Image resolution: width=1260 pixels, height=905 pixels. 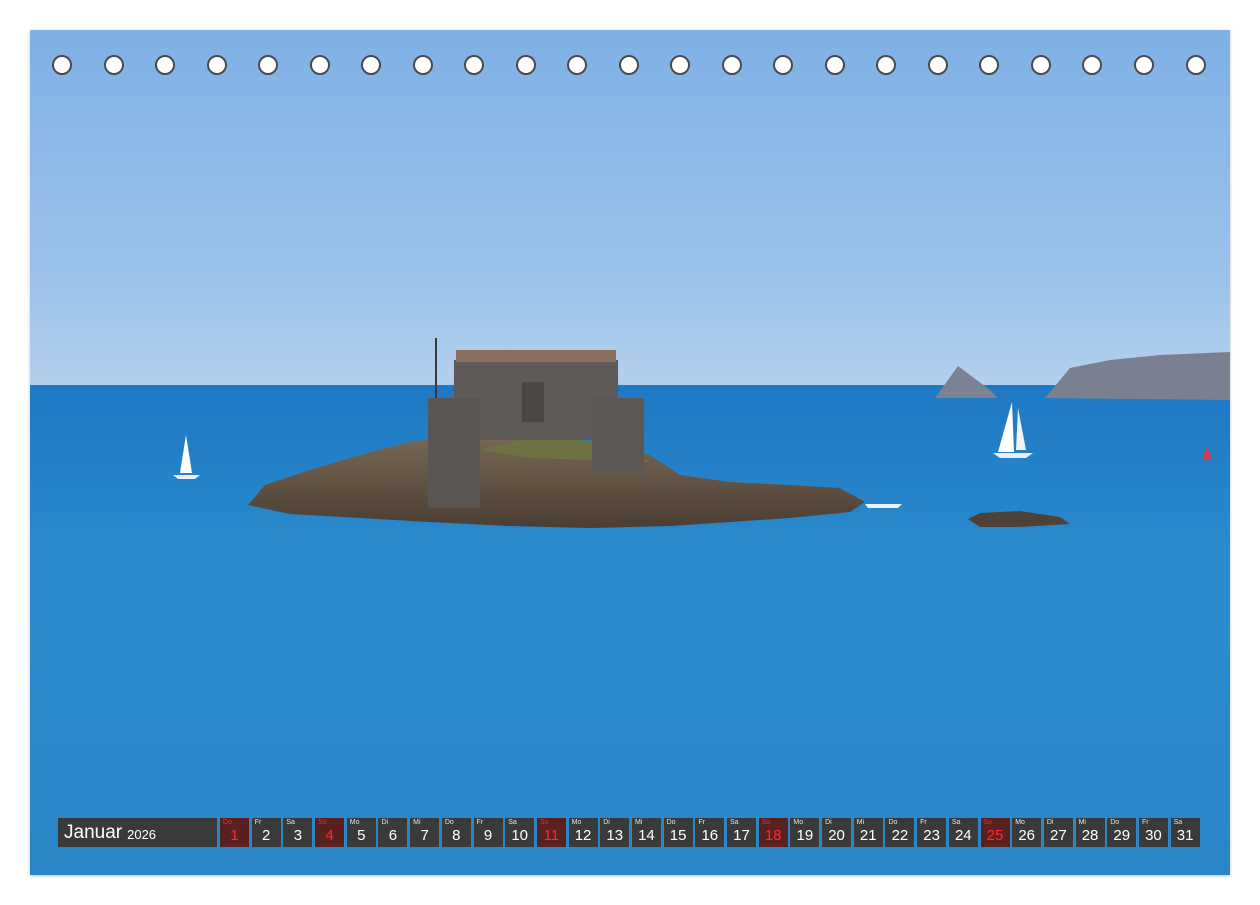 What do you see at coordinates (1185, 835) in the screenshot?
I see `day-number: 31` at bounding box center [1185, 835].